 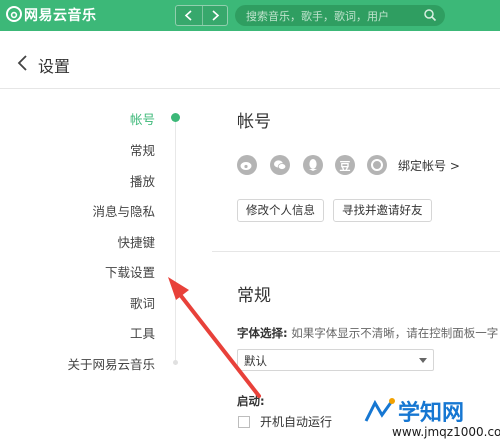 What do you see at coordinates (251, 401) in the screenshot?
I see `startup-label: 启动:` at bounding box center [251, 401].